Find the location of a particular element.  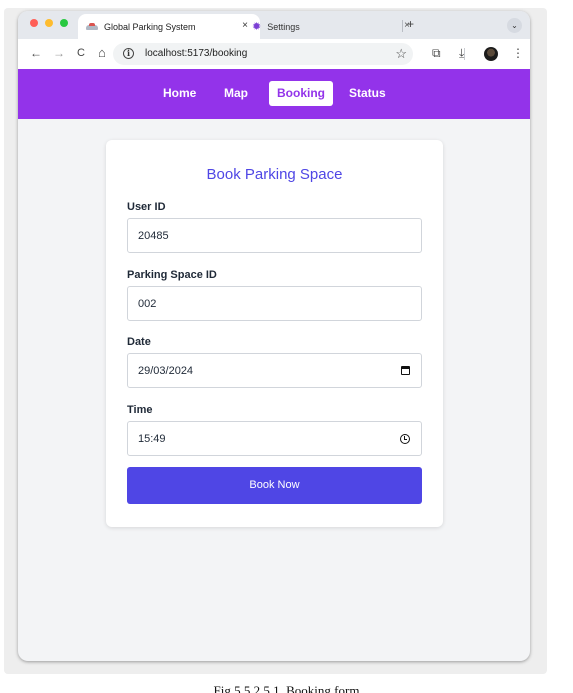

nav-status-link: Status is located at coordinates (367, 93).